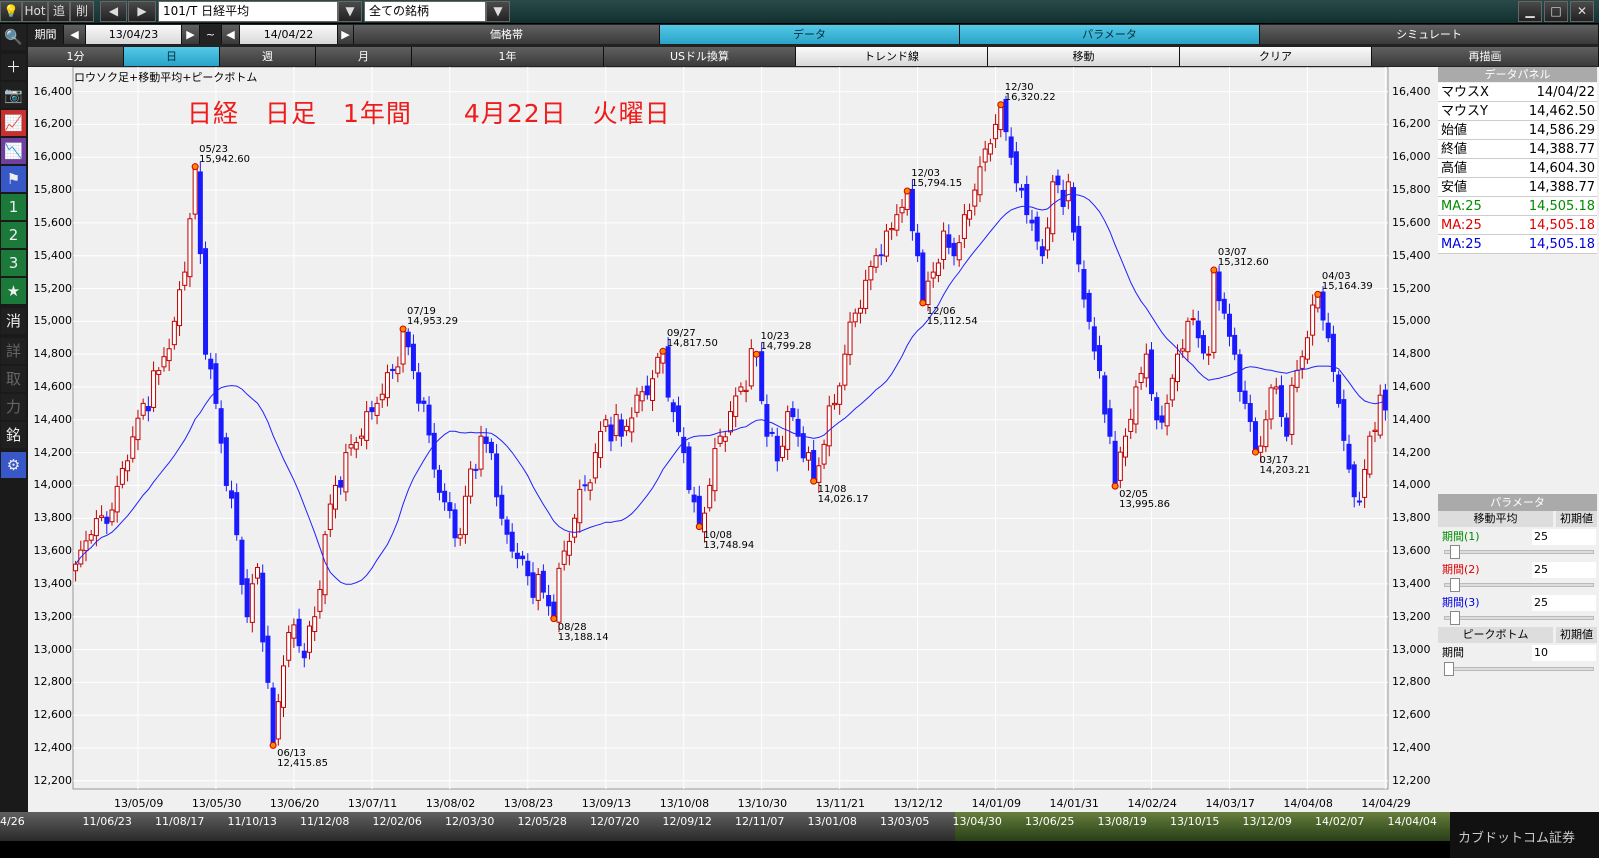 The image size is (1599, 858). I want to click on y-tick-label-left: 12,600, so click(53, 715).